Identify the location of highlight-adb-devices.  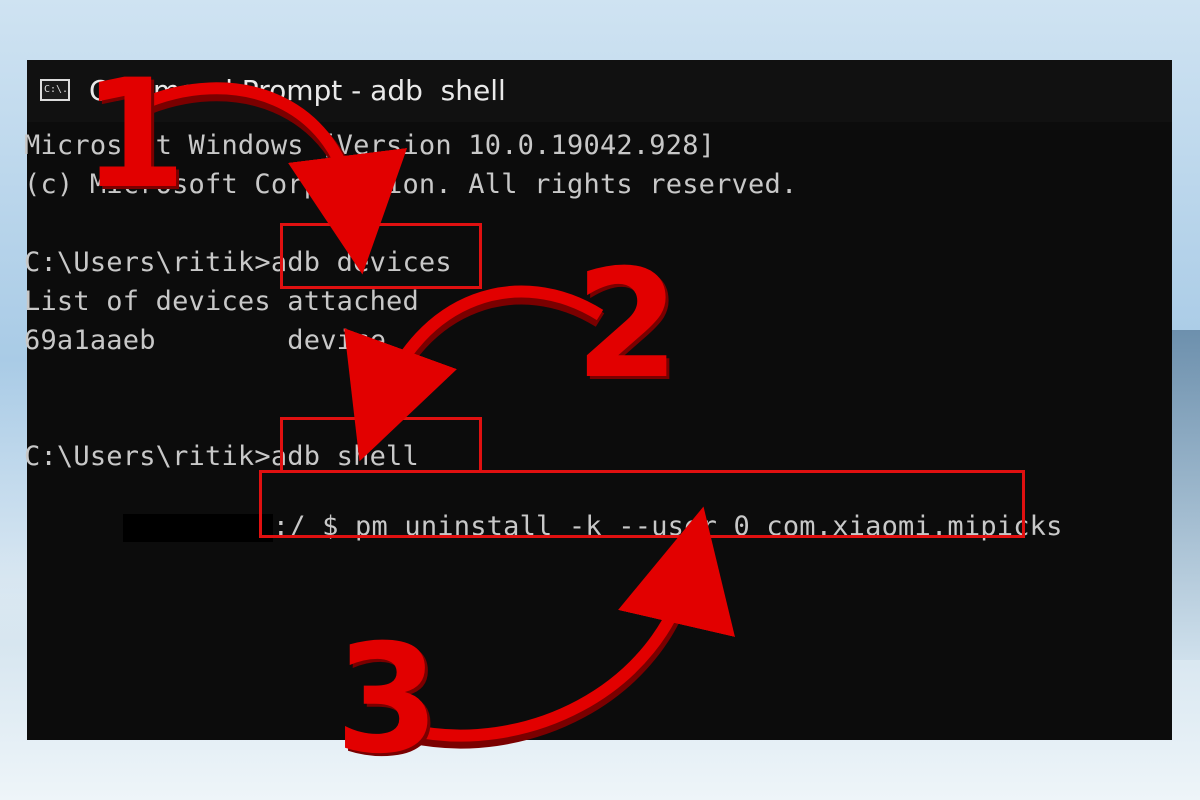
(381, 256).